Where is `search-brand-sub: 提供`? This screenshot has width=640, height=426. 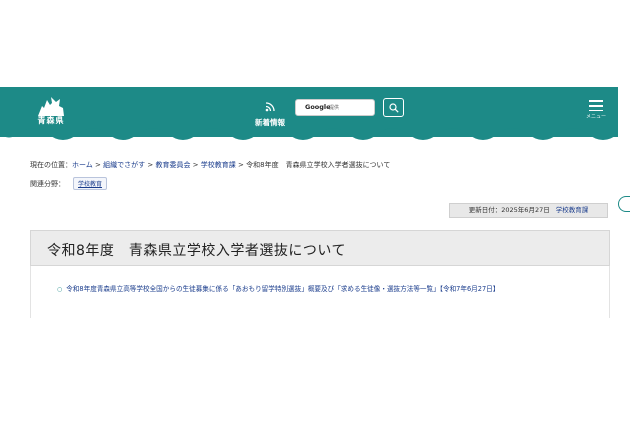
search-brand-sub: 提供 is located at coordinates (334, 108).